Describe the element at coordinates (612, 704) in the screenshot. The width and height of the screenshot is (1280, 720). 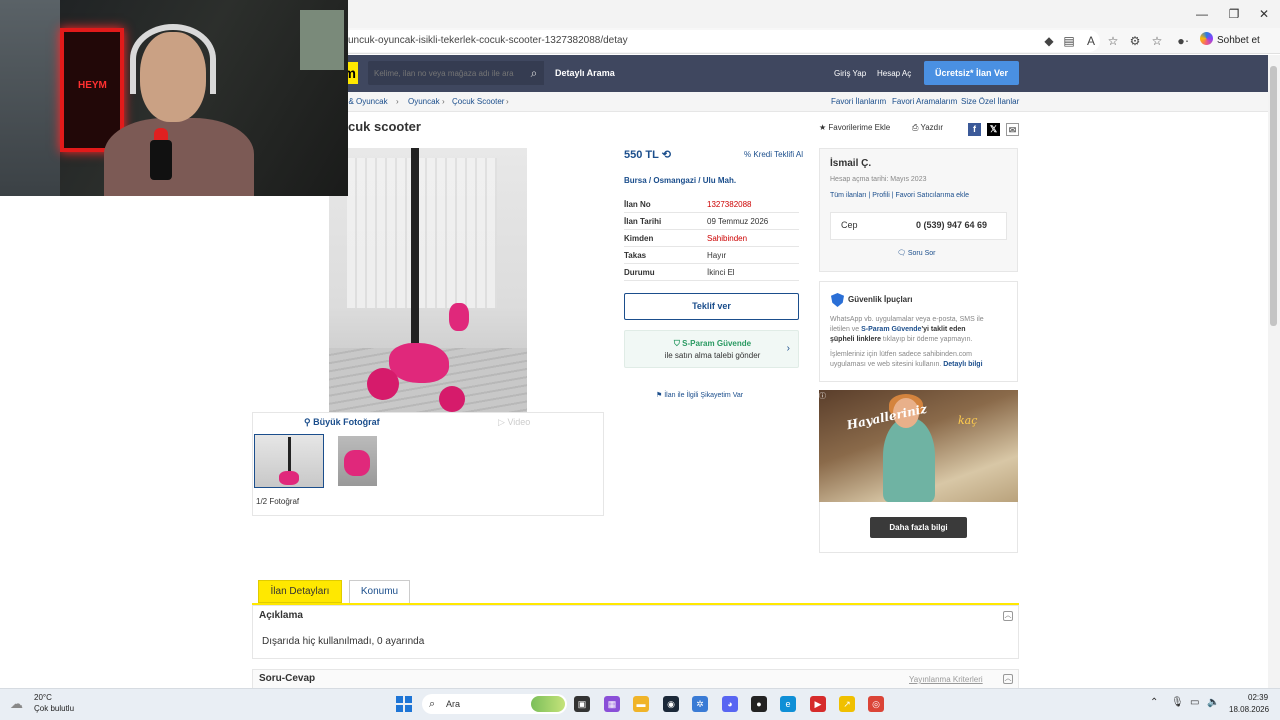
I see `app-icon-widgets: ▦` at that location.